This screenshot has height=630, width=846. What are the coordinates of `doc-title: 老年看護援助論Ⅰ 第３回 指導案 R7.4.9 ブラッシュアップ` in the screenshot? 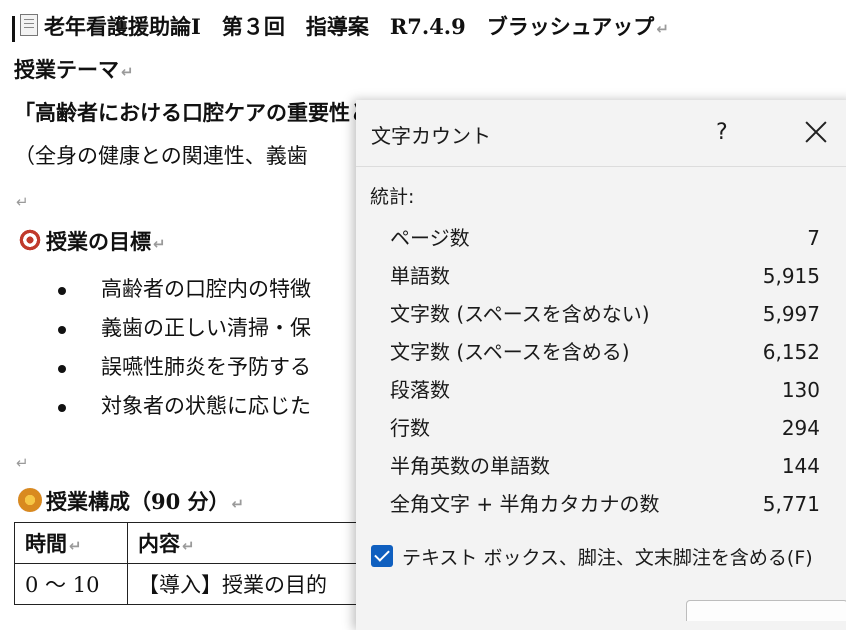 It's located at (349, 26).